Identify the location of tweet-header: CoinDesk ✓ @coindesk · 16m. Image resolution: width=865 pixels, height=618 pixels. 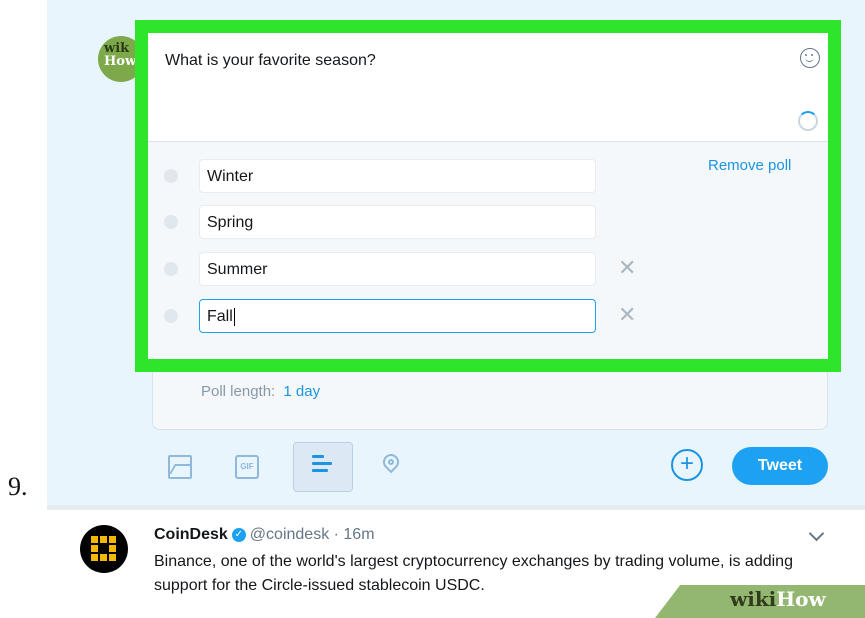
(264, 535).